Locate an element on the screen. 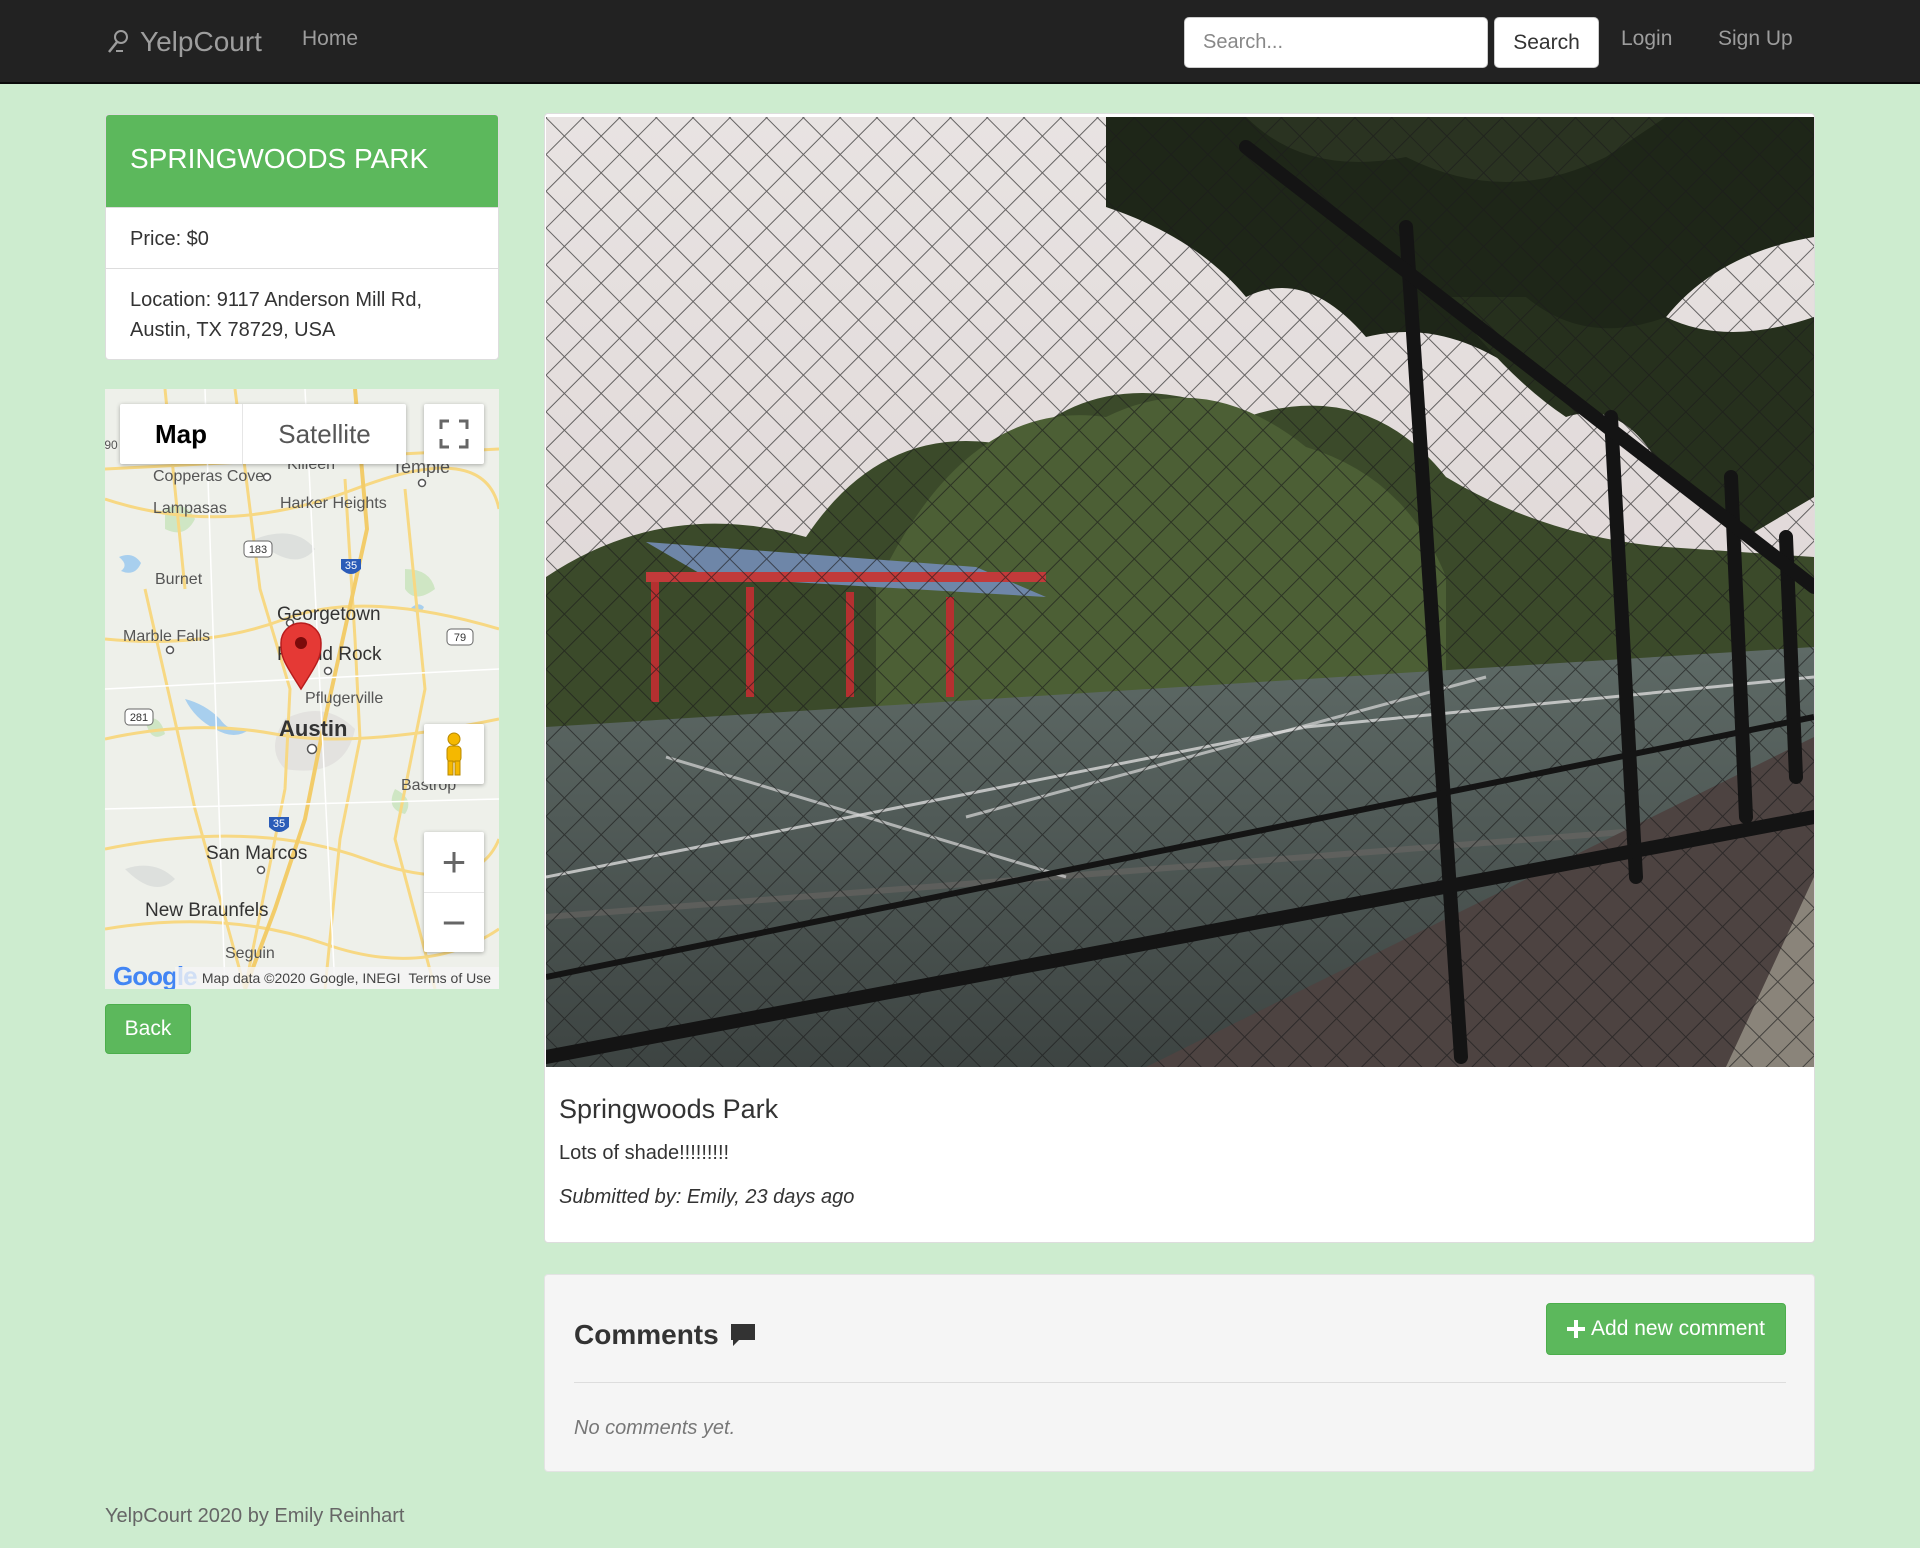  nav-signup-link: Sign Up is located at coordinates (1755, 39).